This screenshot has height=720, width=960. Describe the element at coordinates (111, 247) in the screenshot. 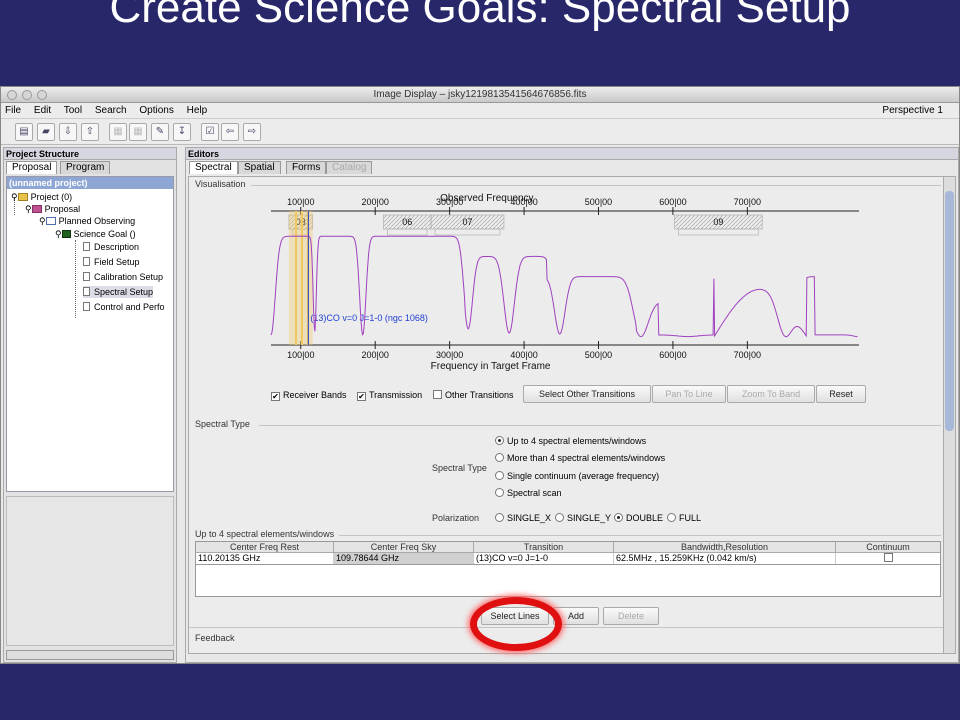

I see `tree-item-description: Description` at that location.